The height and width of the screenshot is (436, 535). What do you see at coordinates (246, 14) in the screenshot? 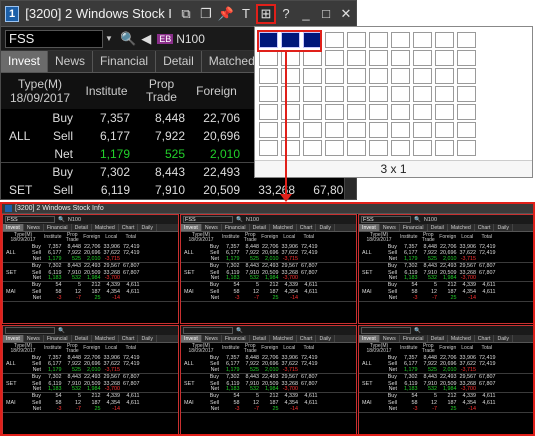
I see `text-icon: T` at bounding box center [246, 14].